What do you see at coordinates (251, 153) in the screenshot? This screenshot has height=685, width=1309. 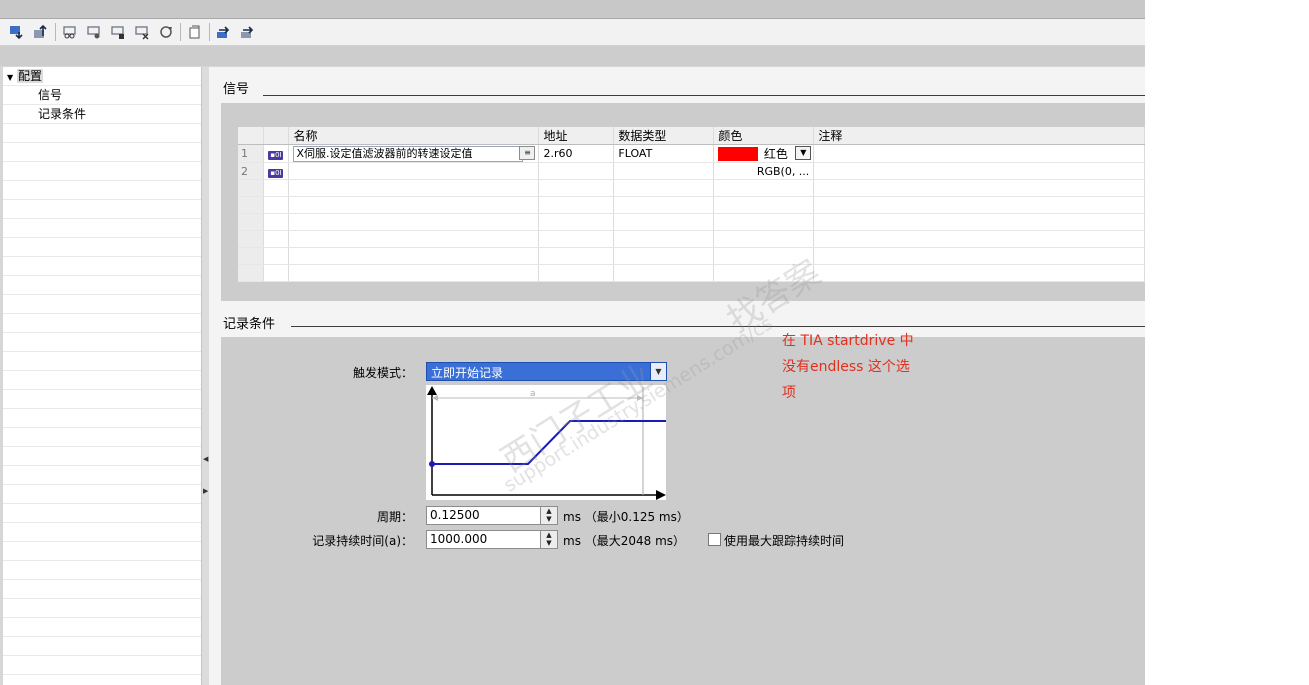 I see `row-number: 1` at bounding box center [251, 153].